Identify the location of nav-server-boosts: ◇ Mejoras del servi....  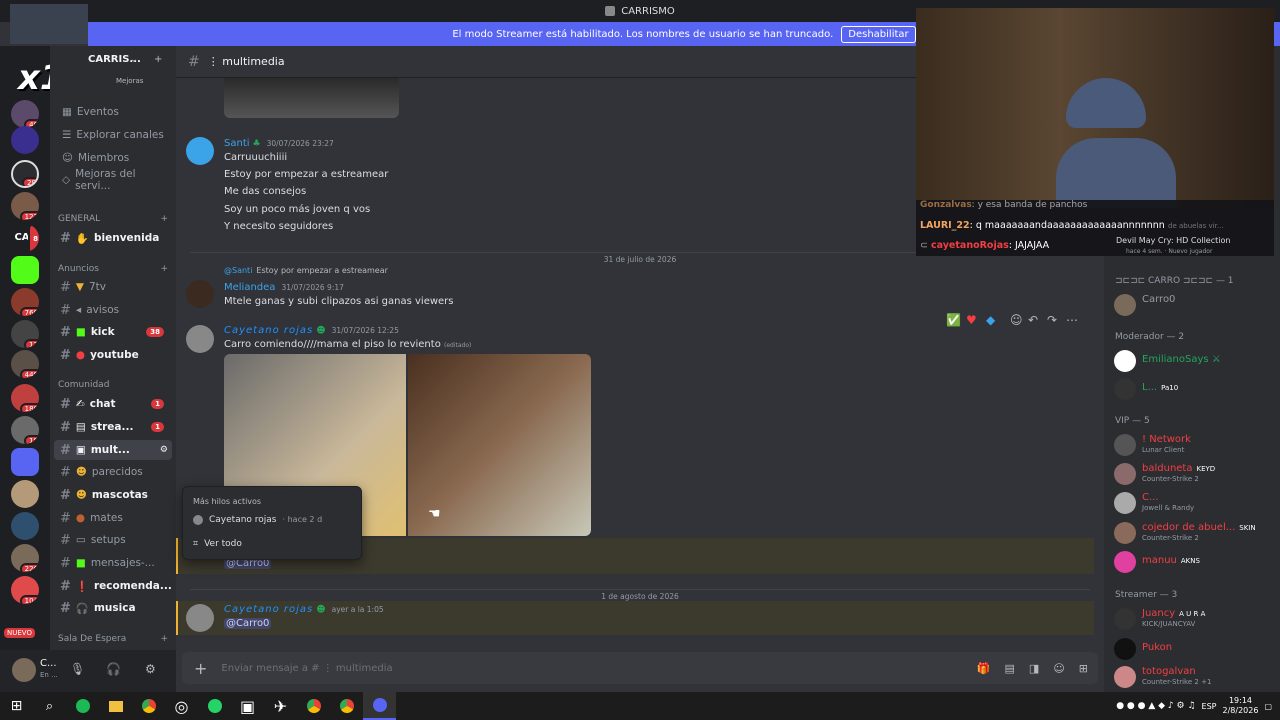
(115, 180).